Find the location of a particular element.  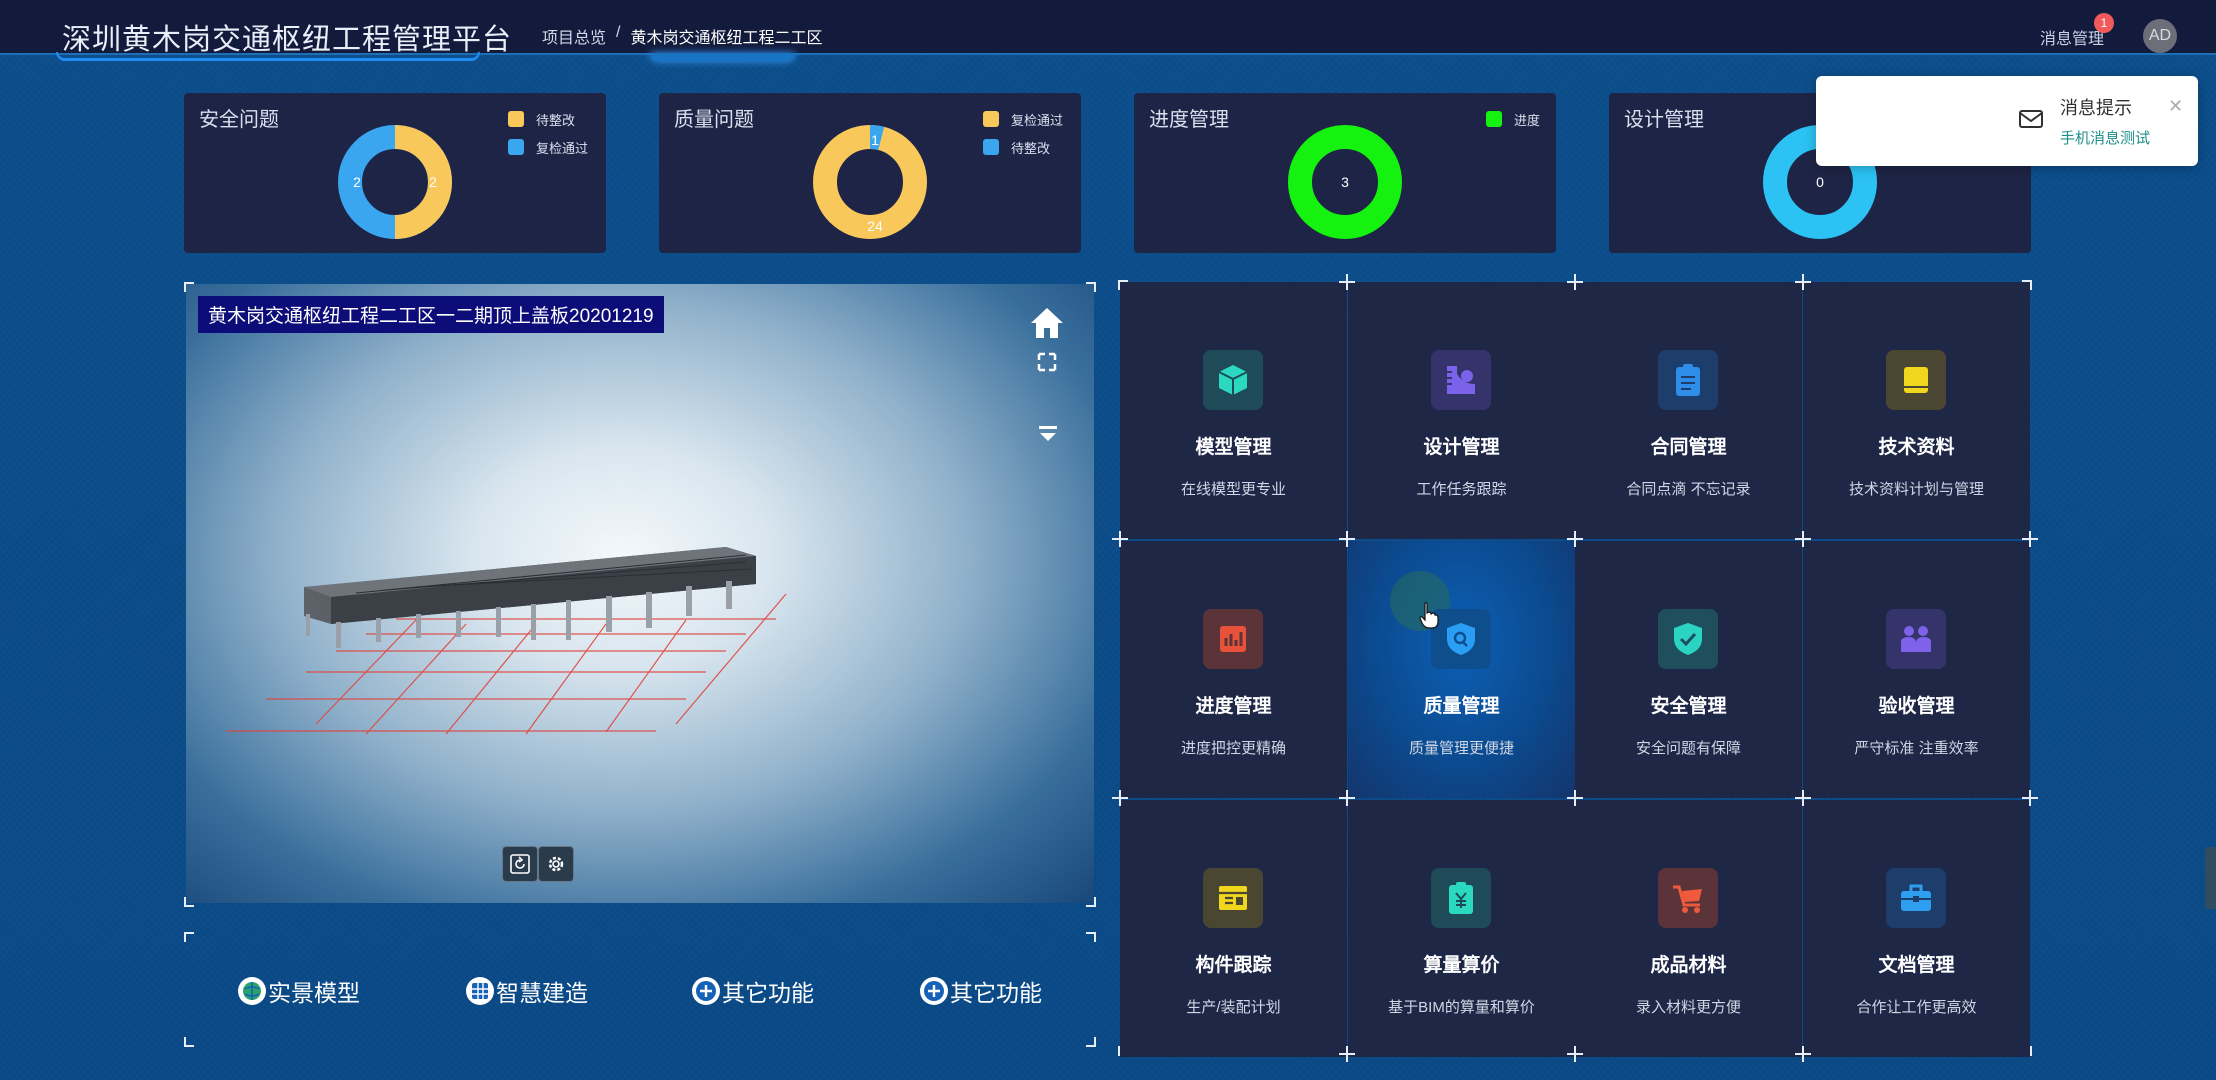

globe-icon is located at coordinates (252, 991).